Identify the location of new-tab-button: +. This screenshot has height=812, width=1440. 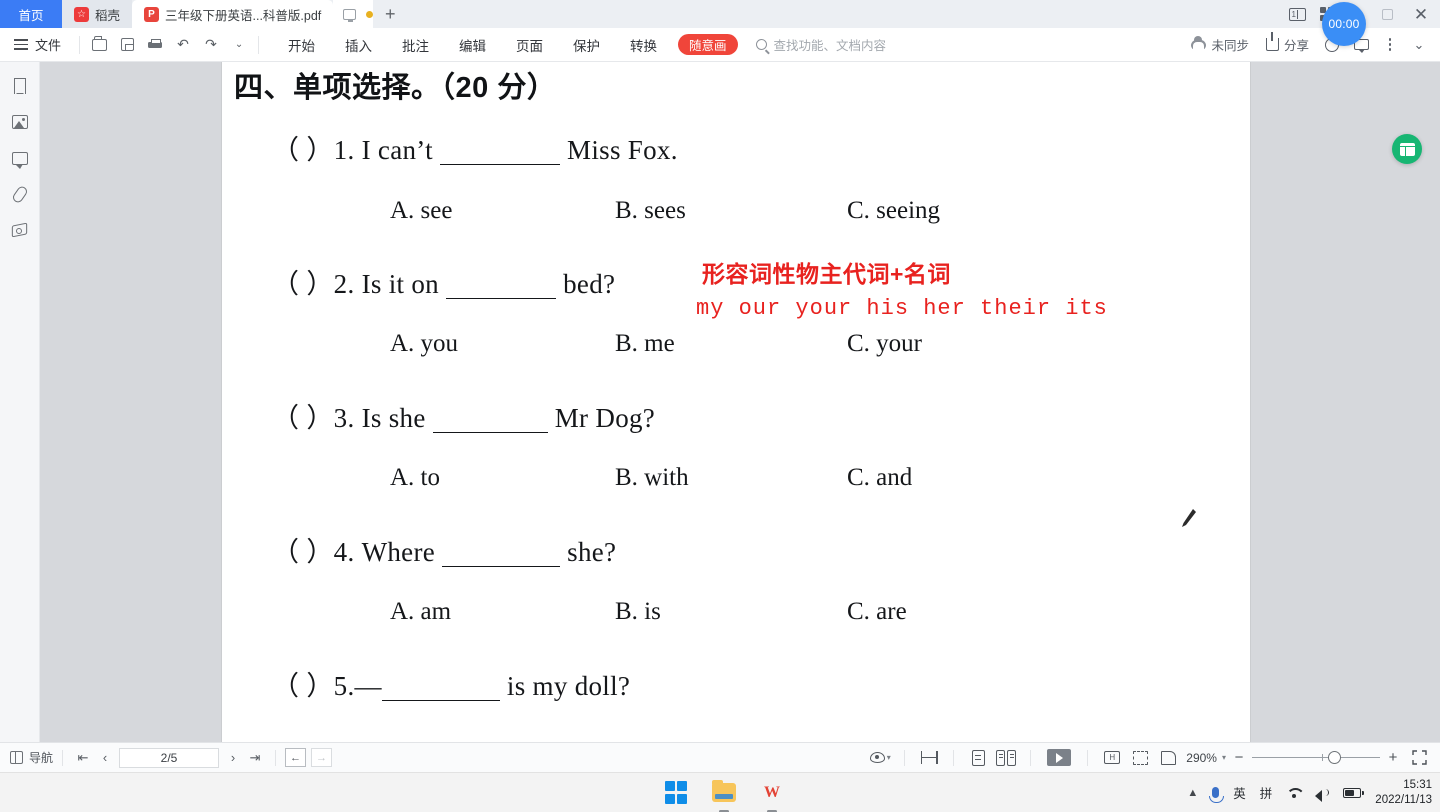
(390, 14).